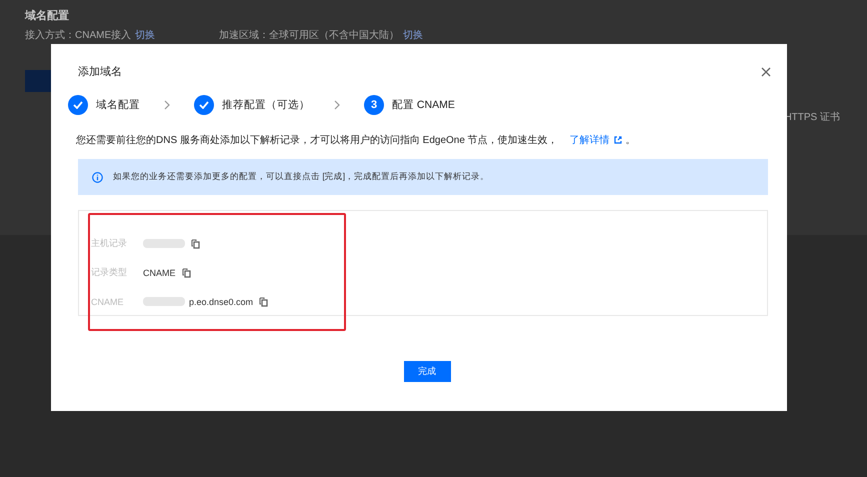 Image resolution: width=867 pixels, height=477 pixels. I want to click on access-mode-text: 接入方式：CNAME接入, so click(78, 36).